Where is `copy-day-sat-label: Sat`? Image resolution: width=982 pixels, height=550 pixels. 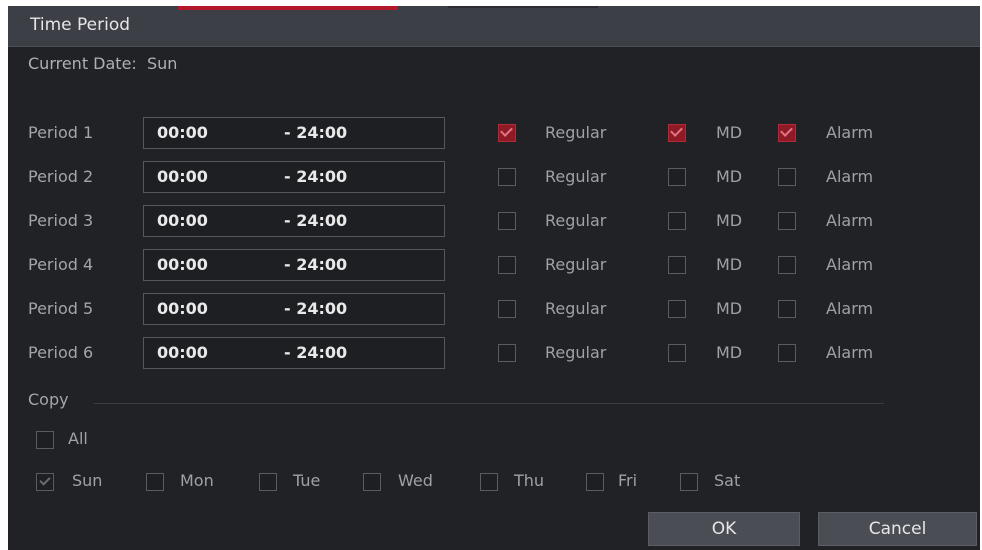 copy-day-sat-label: Sat is located at coordinates (727, 480).